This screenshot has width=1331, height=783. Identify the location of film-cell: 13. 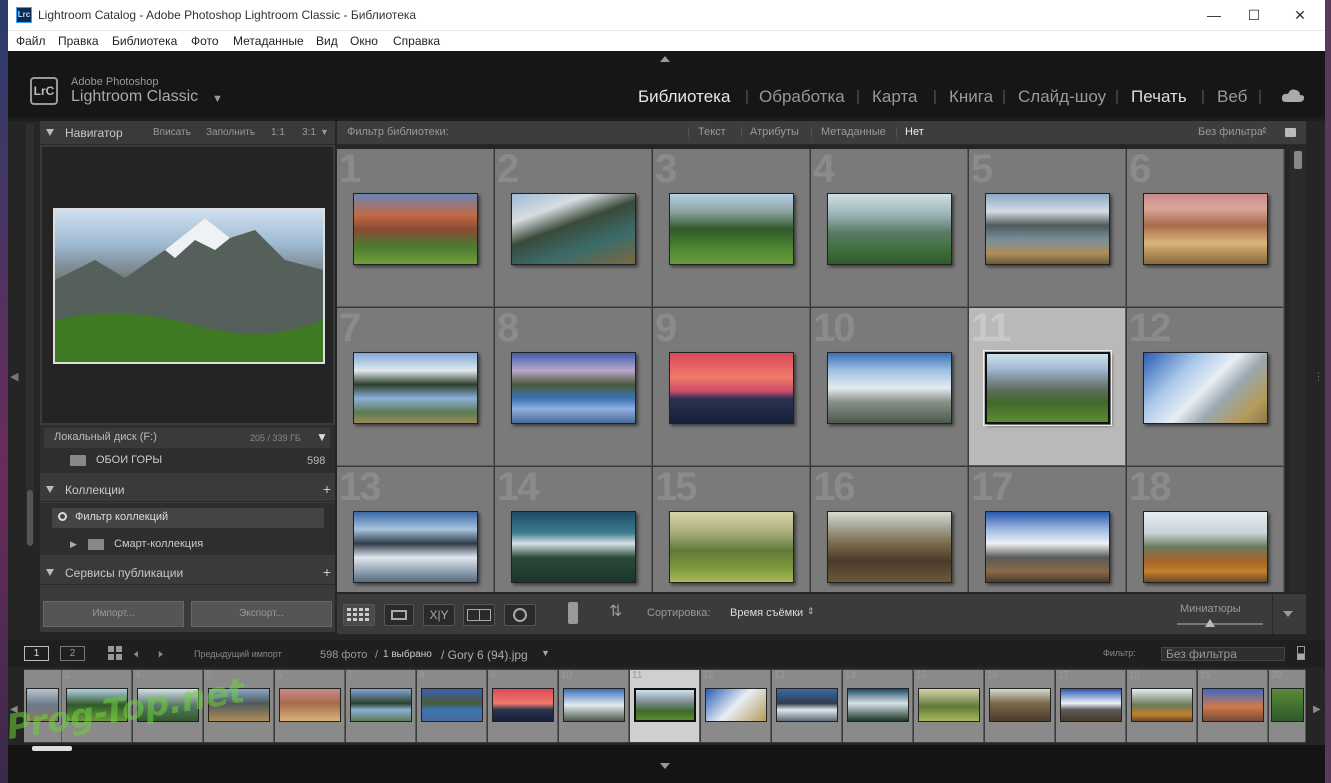
(807, 706).